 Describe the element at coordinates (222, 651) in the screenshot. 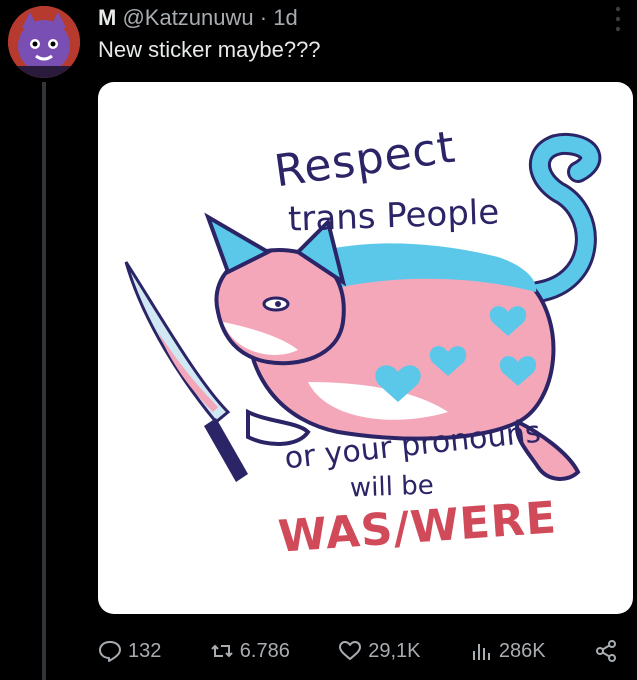

I see `repost-icon` at that location.